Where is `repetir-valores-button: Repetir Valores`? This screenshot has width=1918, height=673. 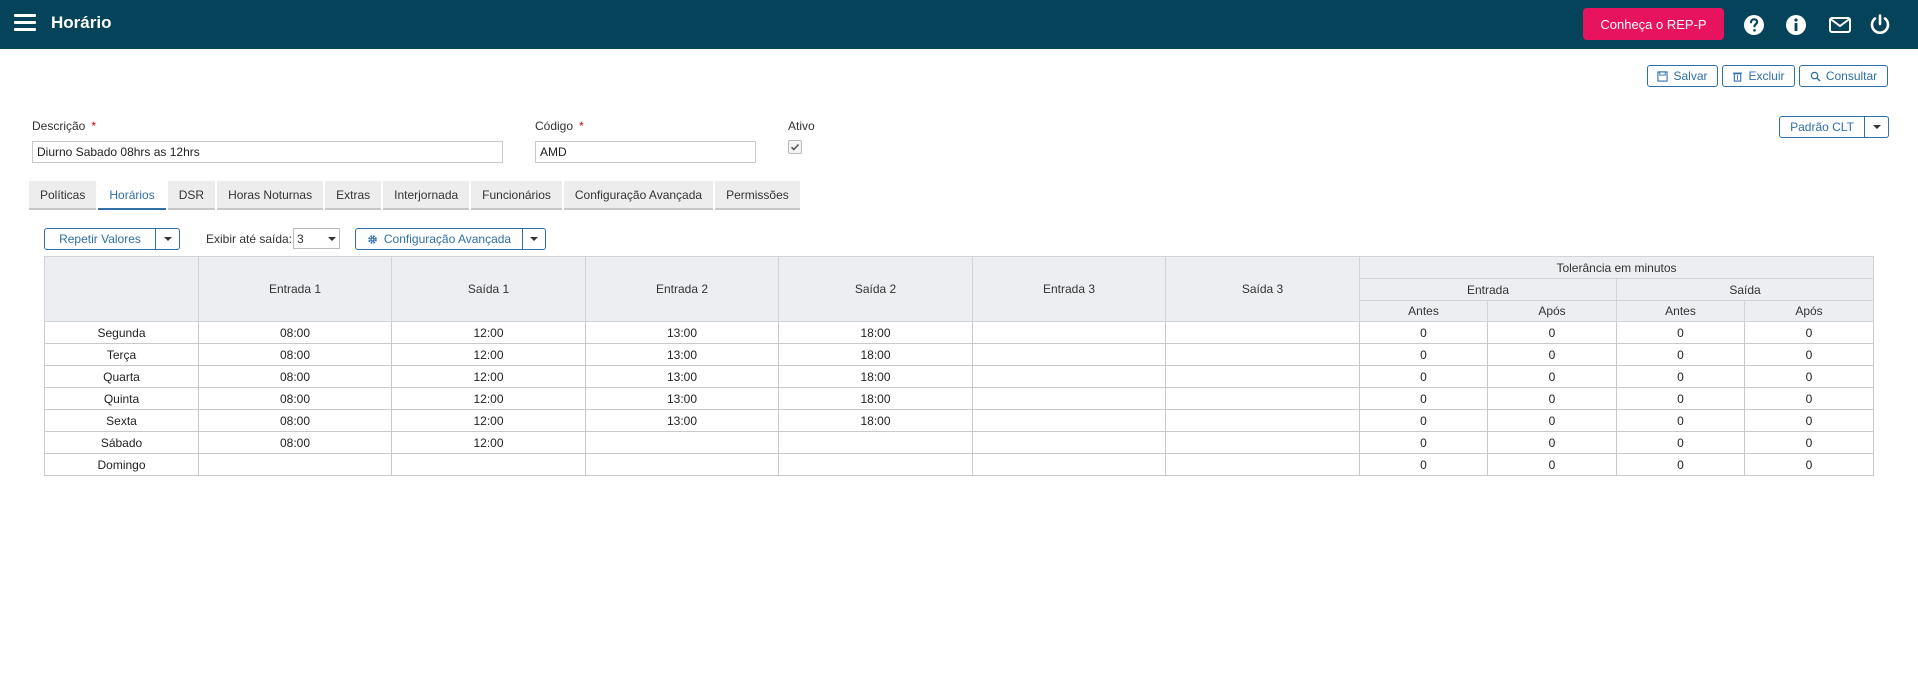 repetir-valores-button: Repetir Valores is located at coordinates (100, 239).